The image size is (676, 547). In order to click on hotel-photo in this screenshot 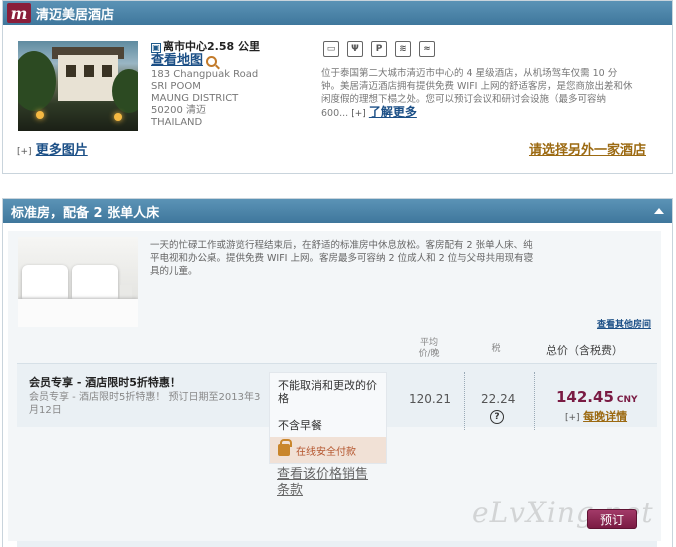, I will do `click(78, 86)`.